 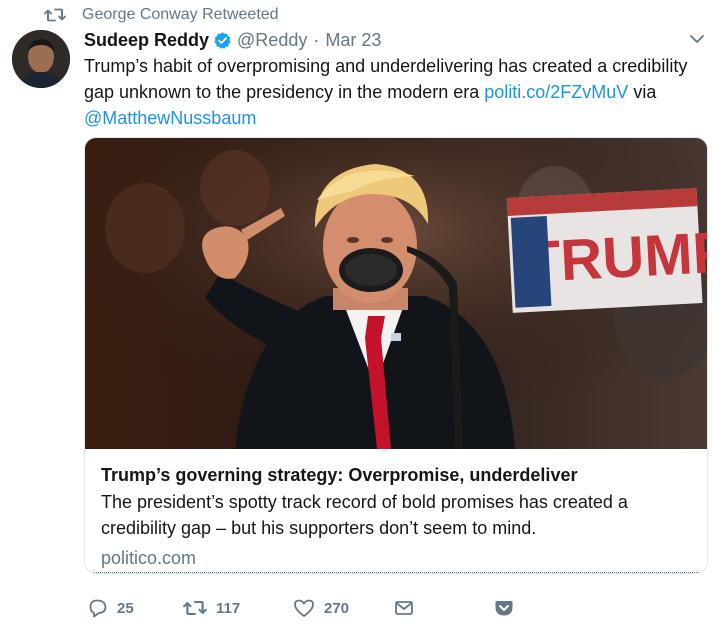 I want to click on avatar, so click(x=41, y=59).